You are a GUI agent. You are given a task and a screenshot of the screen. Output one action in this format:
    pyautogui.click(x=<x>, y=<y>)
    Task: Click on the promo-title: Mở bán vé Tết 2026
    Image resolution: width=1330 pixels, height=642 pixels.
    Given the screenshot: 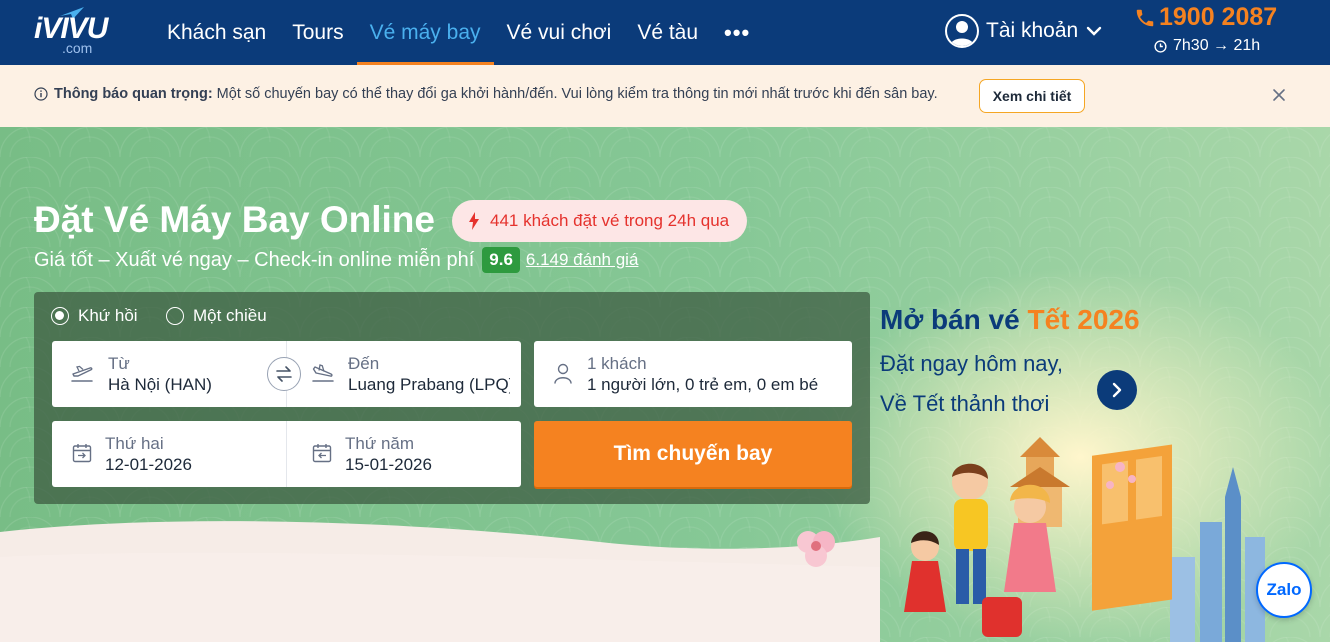 What is the action you would take?
    pyautogui.click(x=1010, y=320)
    